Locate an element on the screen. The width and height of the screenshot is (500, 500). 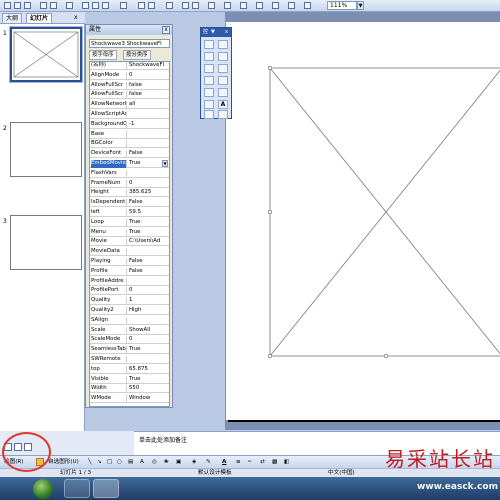
tab-categorized: 按分类序 is located at coordinates (137, 55).